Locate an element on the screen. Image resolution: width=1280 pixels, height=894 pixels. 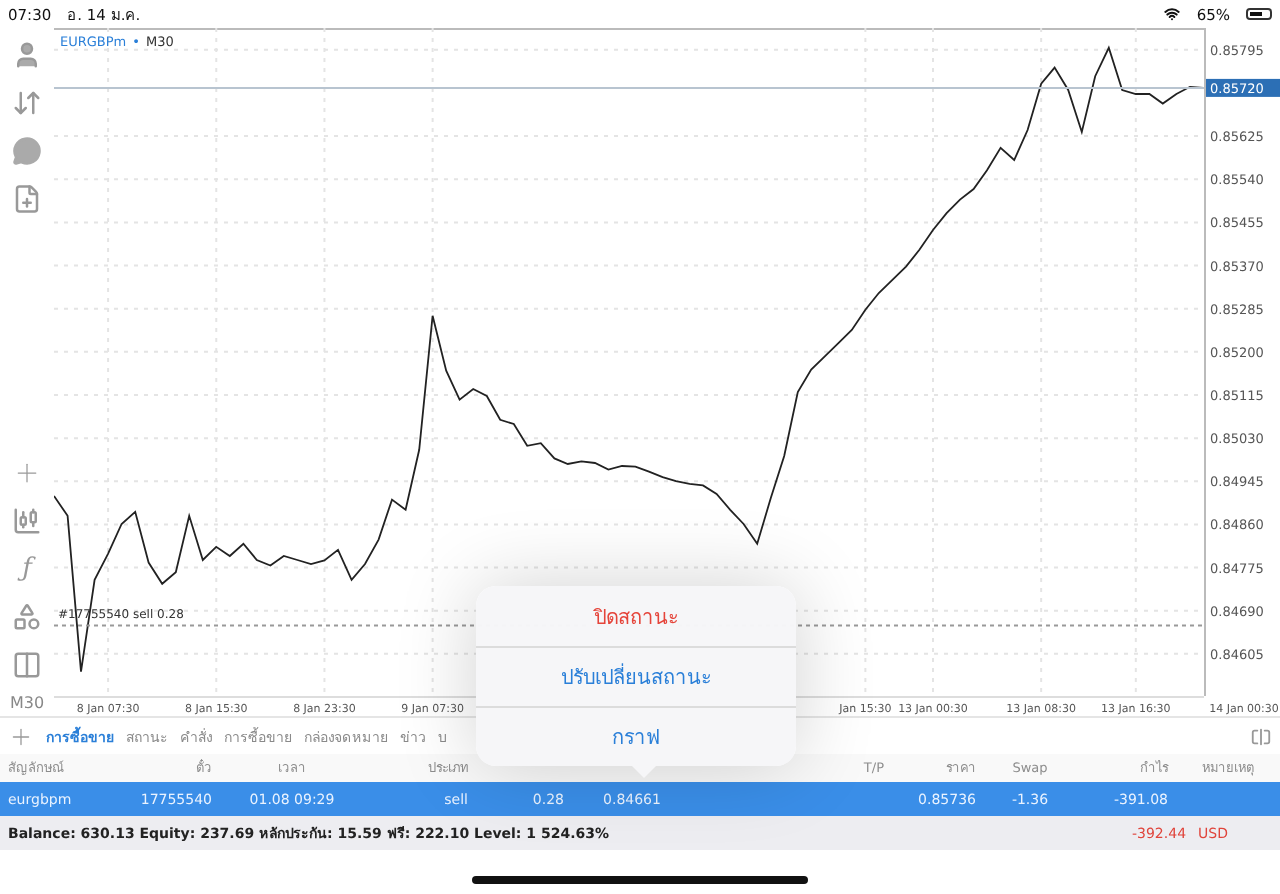
menu-item: ปรับเปลี่ยนสถานะ is located at coordinates (636, 676).